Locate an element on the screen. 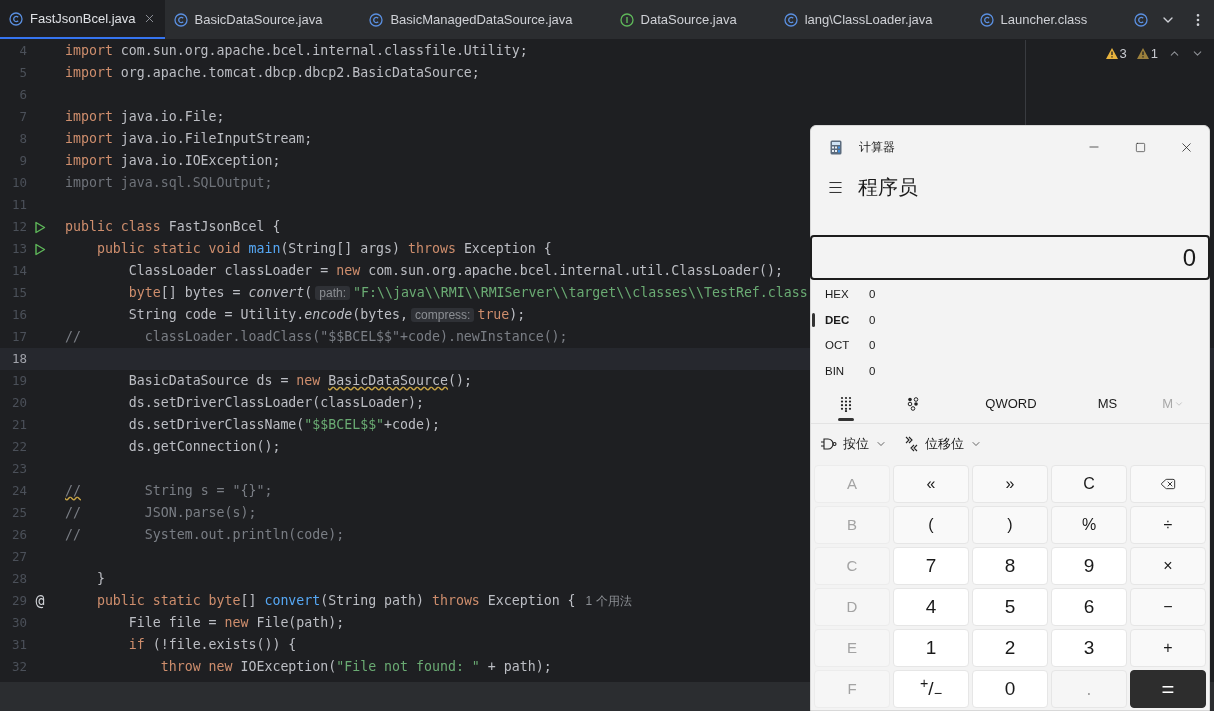 This screenshot has width=1214, height=711. code-line: // classLoader.loadClass("$$BCEL$$"+code).newInstance(); is located at coordinates (316, 337).